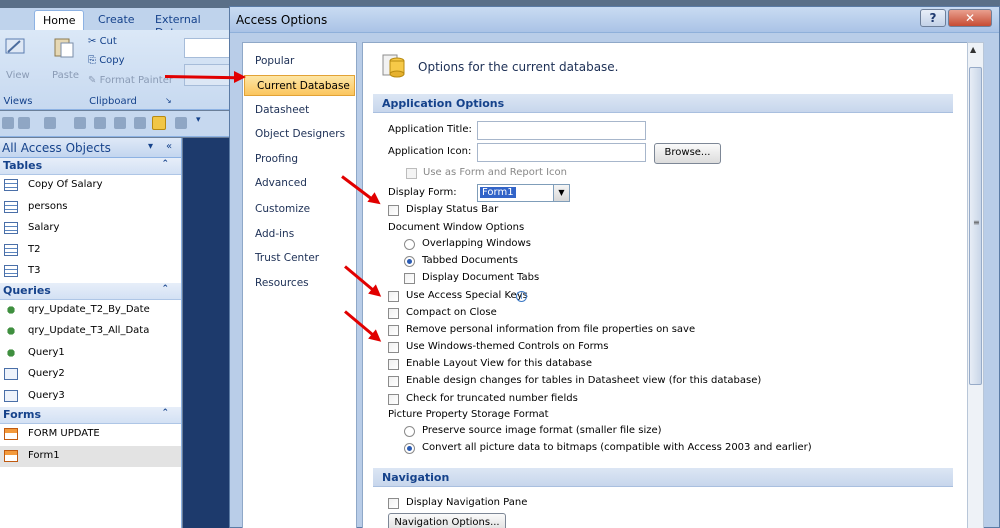 This screenshot has width=1000, height=528. I want to click on use-as-form-icon-checkbox, so click(411, 173).